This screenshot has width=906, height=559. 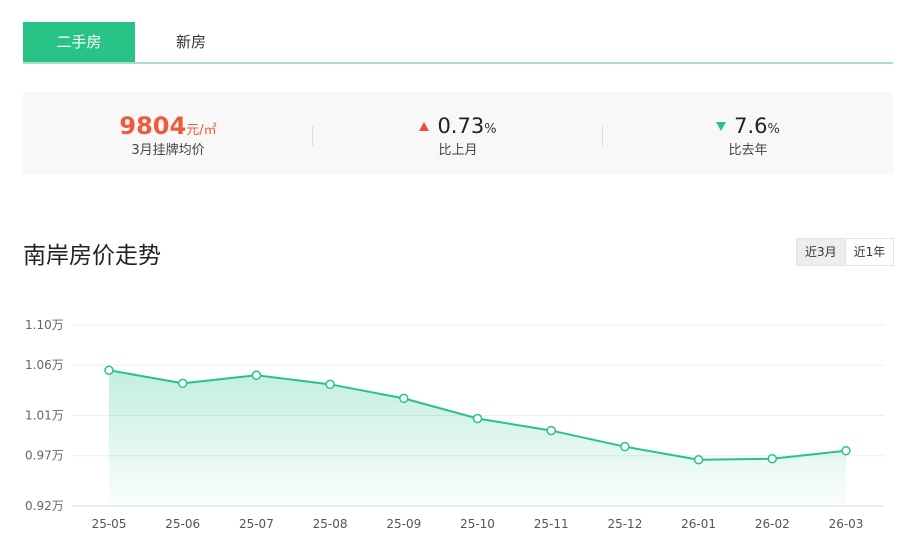 I want to click on y-tick-label: 1.10万, so click(x=44, y=325).